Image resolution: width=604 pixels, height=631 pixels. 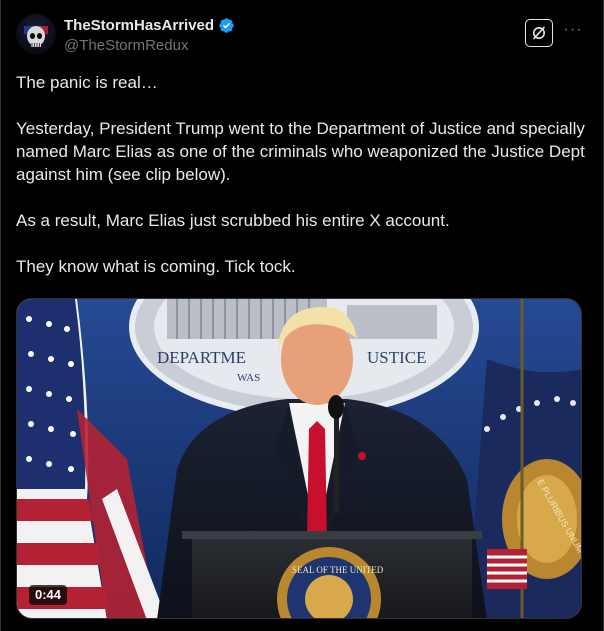 What do you see at coordinates (48, 595) in the screenshot?
I see `video-duration: 0:44` at bounding box center [48, 595].